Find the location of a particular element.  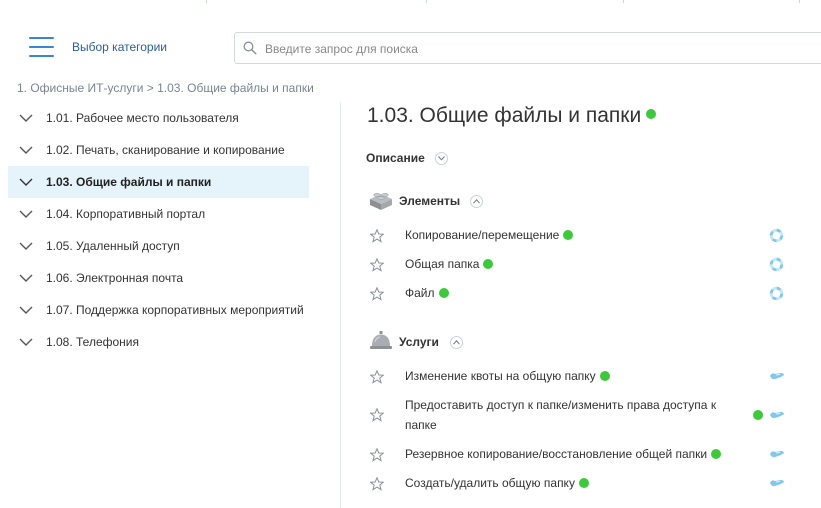

sidebar-item-label: 1.06. Электронная почта is located at coordinates (115, 278).